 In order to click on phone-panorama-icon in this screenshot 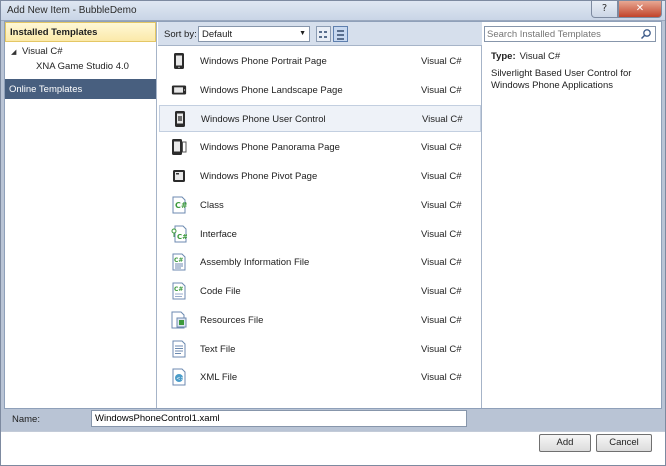, I will do `click(179, 147)`.